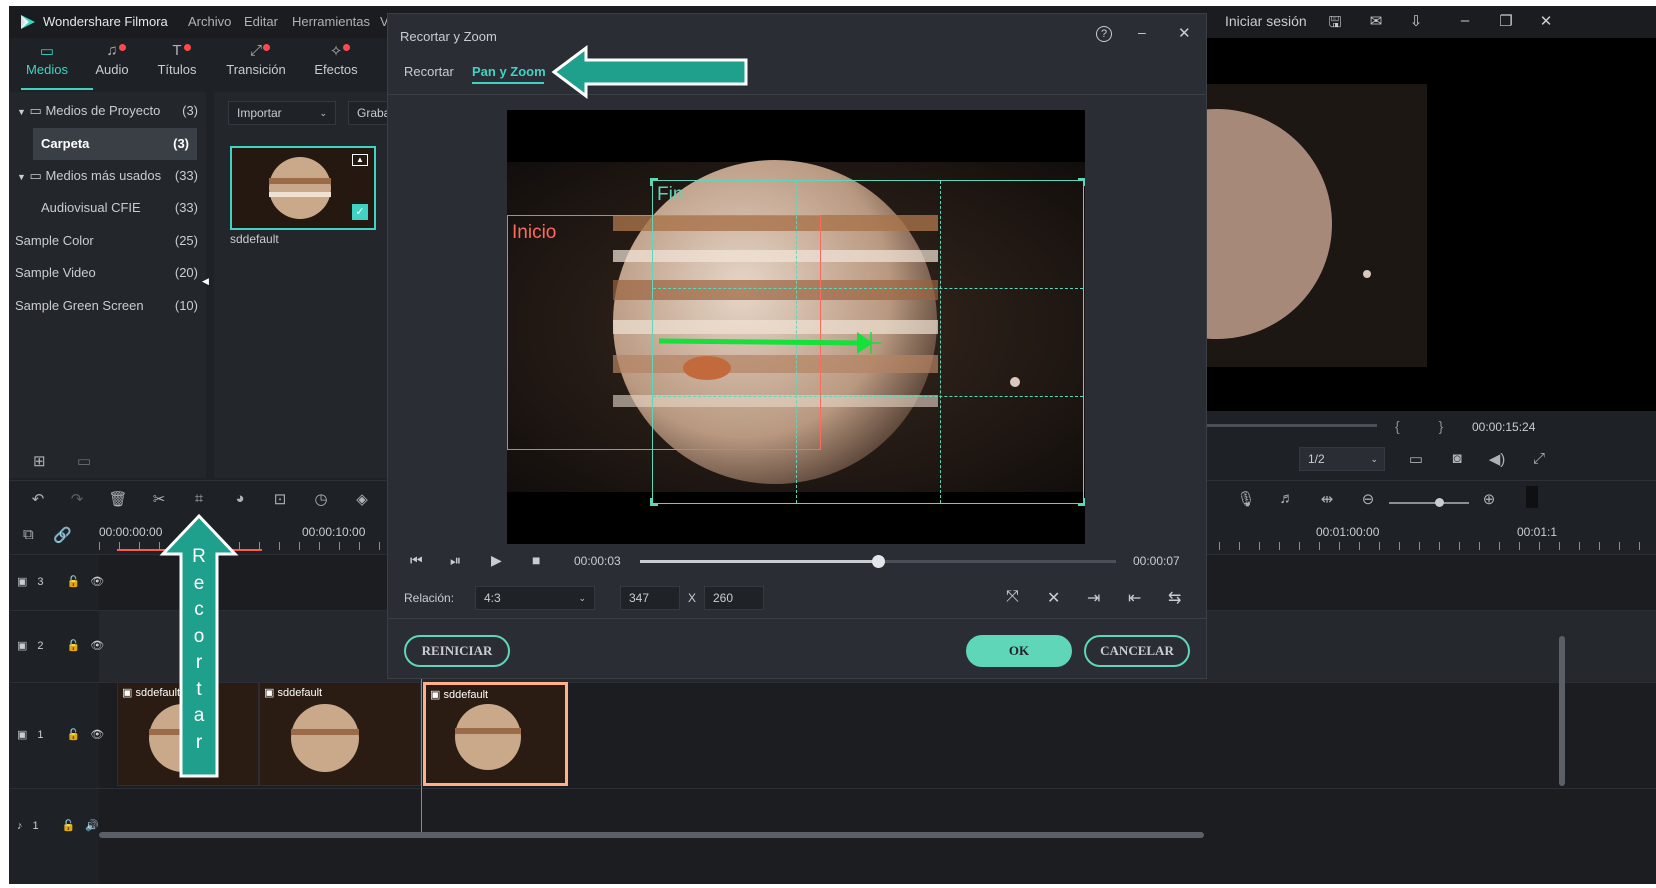  I want to click on library-item-color: Sample Color (25), so click(107, 241).